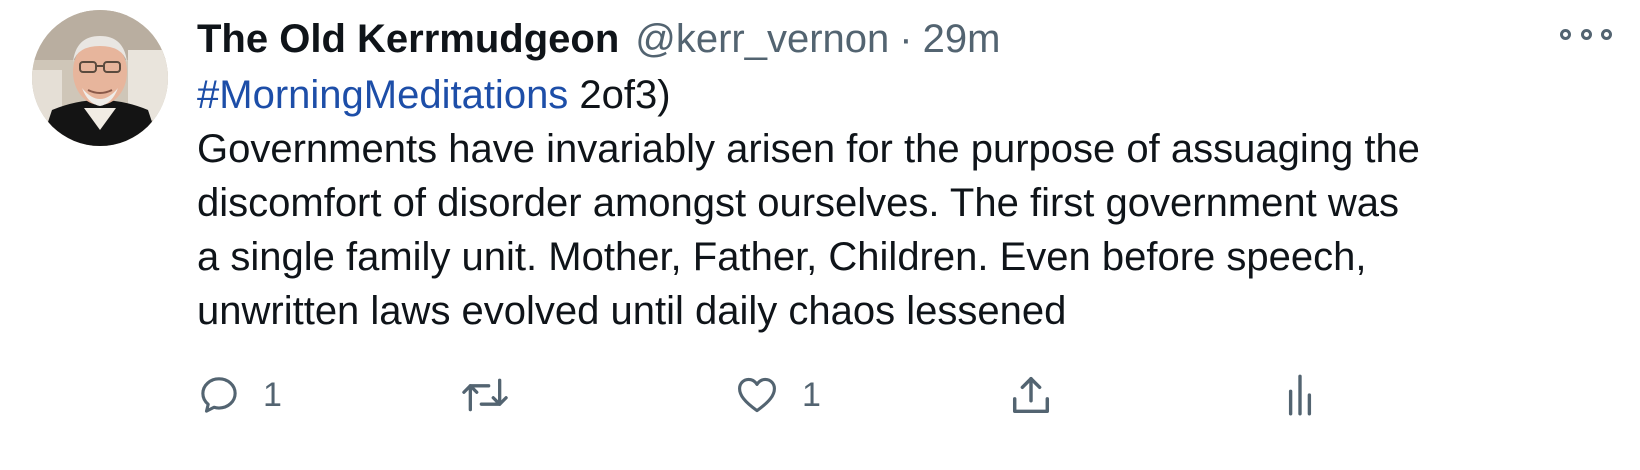 This screenshot has height=470, width=1640. What do you see at coordinates (811, 394) in the screenshot?
I see `like-count: 1` at bounding box center [811, 394].